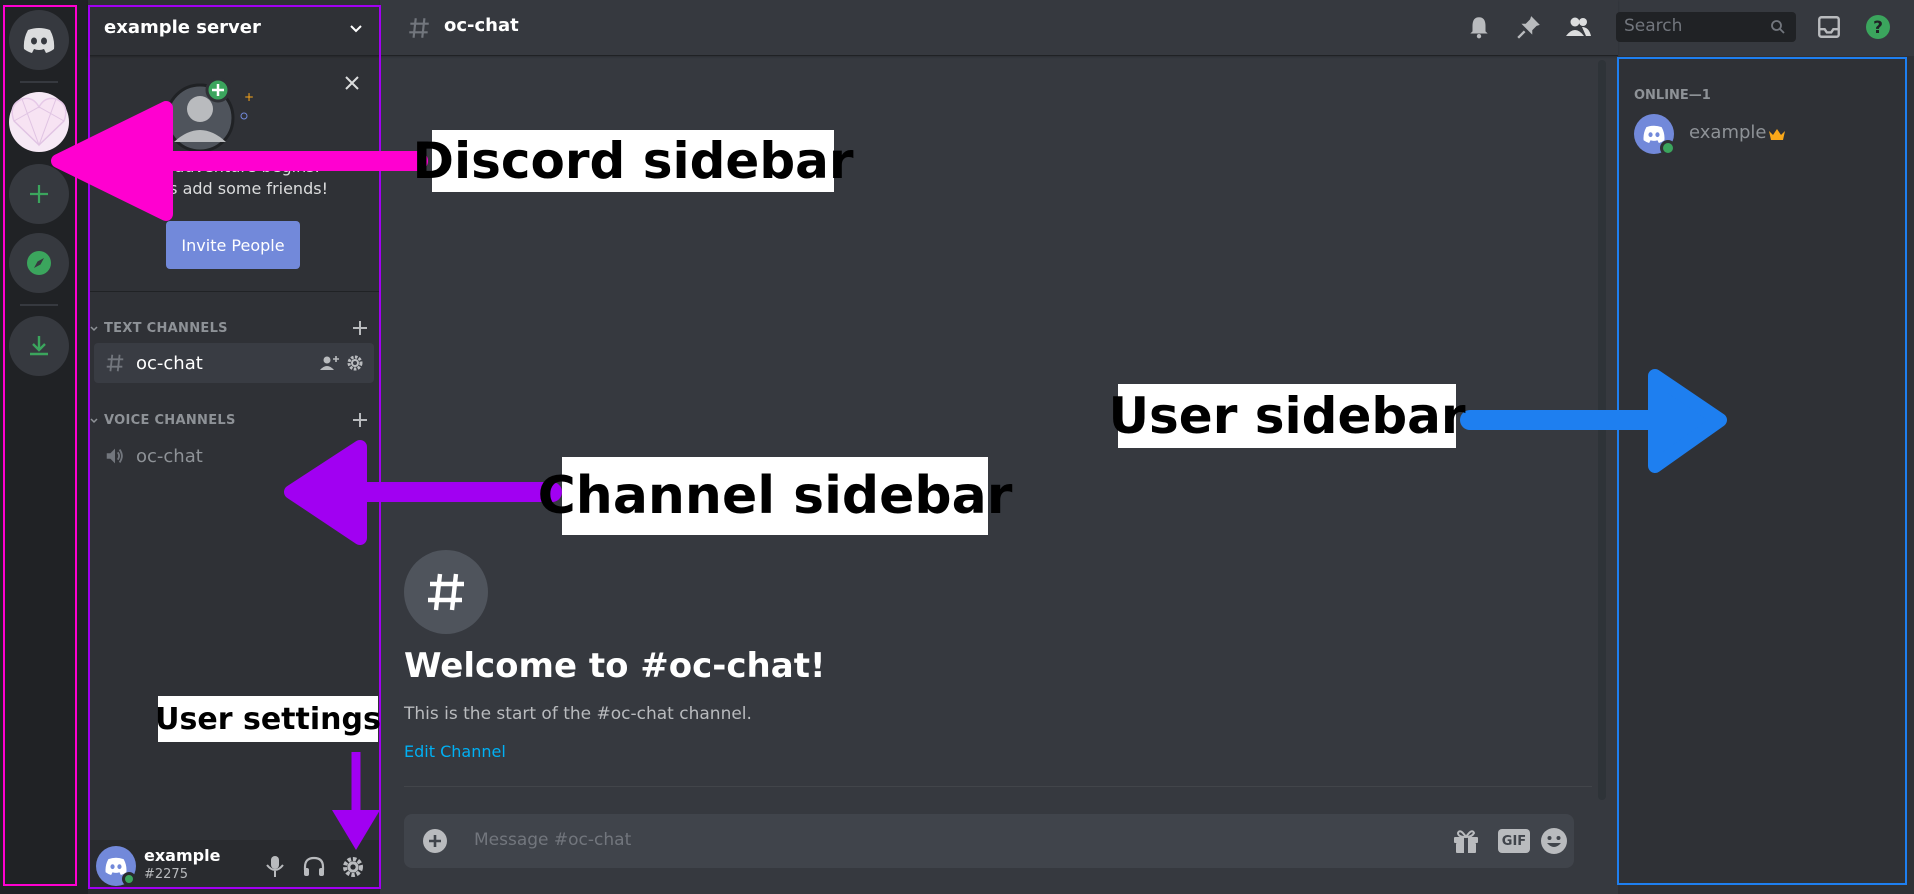  What do you see at coordinates (233, 245) in the screenshot?
I see `invite-people-button: Invite People` at bounding box center [233, 245].